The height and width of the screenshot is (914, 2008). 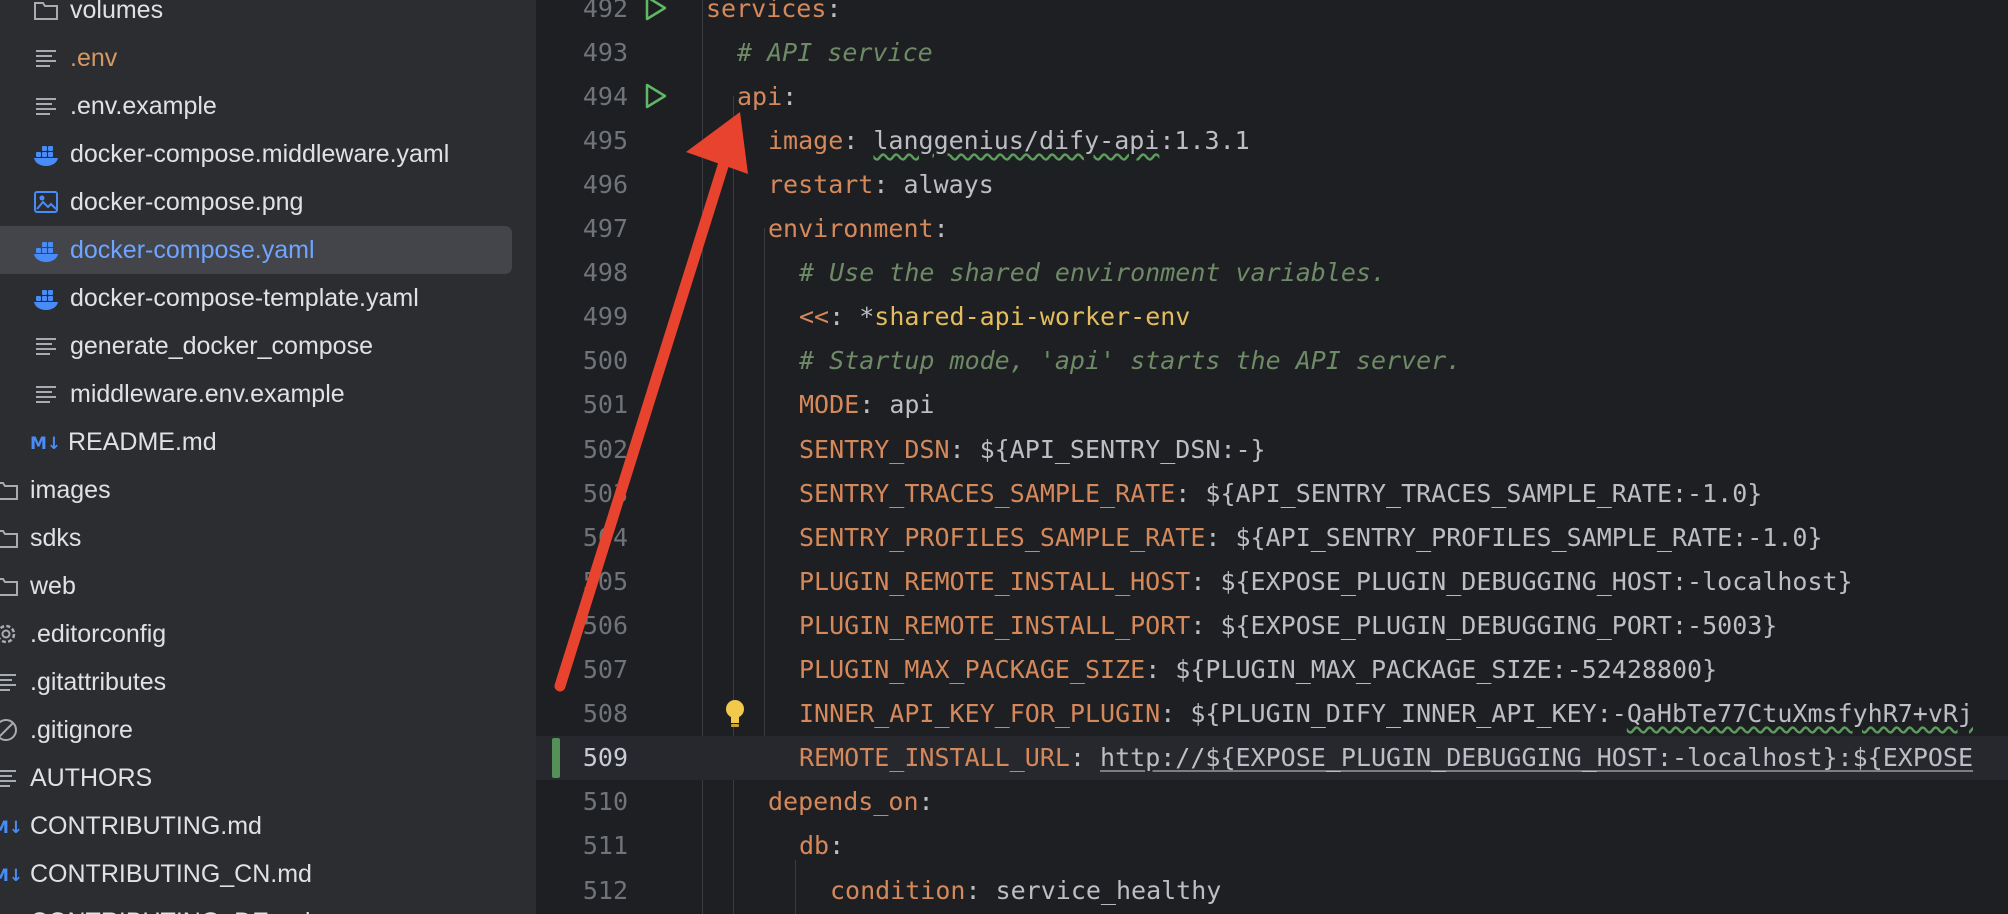 What do you see at coordinates (1272, 96) in the screenshot?
I see `code-line: 494 api:` at bounding box center [1272, 96].